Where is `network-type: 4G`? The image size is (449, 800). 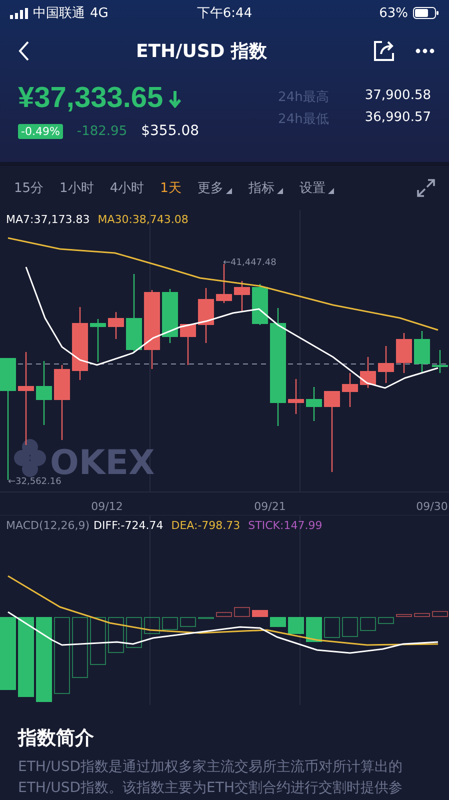 network-type: 4G is located at coordinates (99, 13).